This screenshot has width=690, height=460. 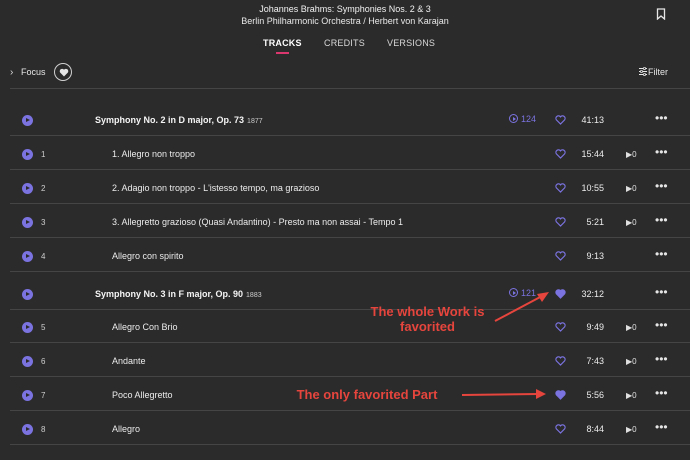 What do you see at coordinates (595, 256) in the screenshot?
I see `duration: 9:13` at bounding box center [595, 256].